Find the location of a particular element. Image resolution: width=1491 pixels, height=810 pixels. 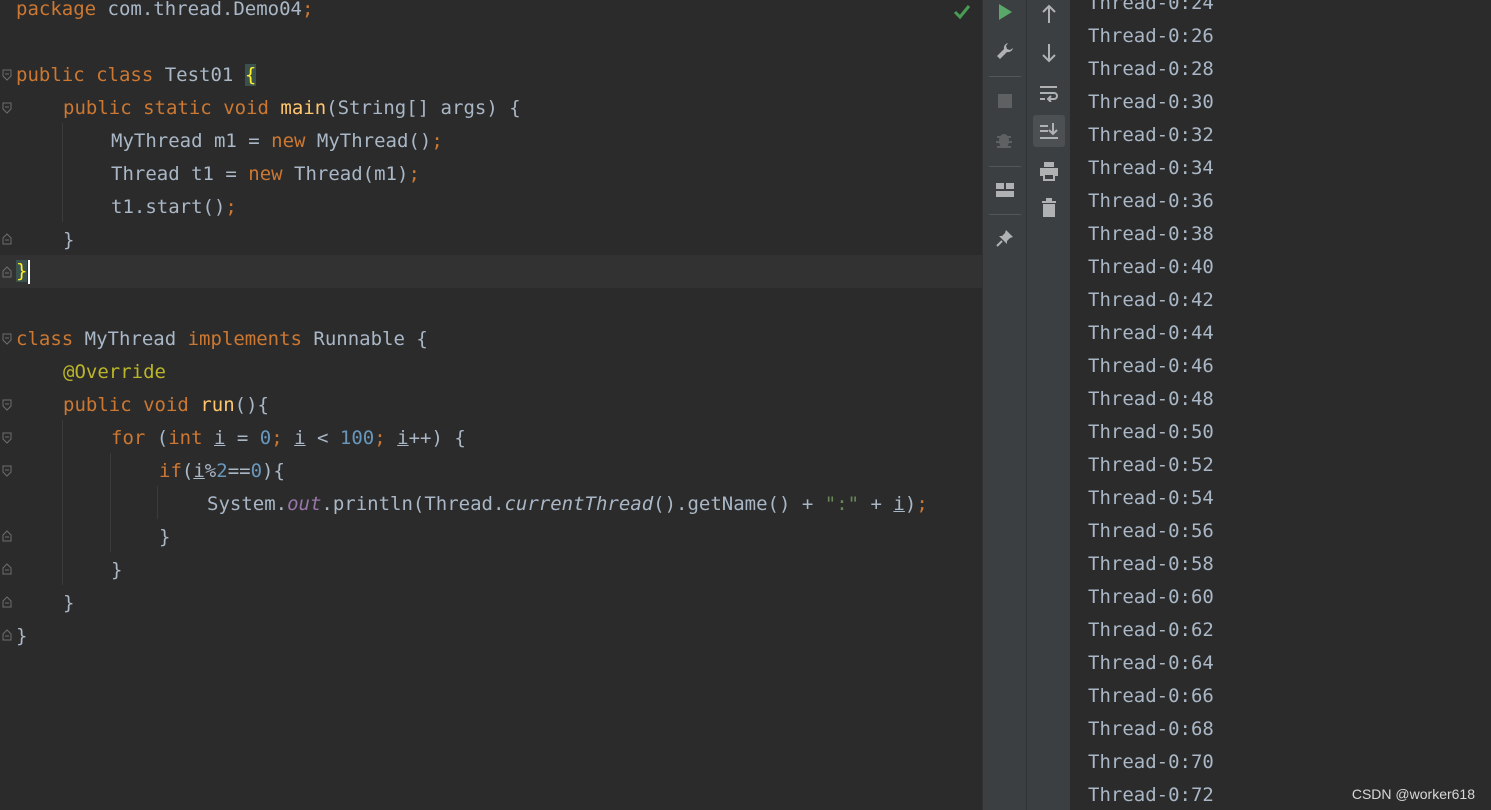

code-token: ( is located at coordinates (187, 471).